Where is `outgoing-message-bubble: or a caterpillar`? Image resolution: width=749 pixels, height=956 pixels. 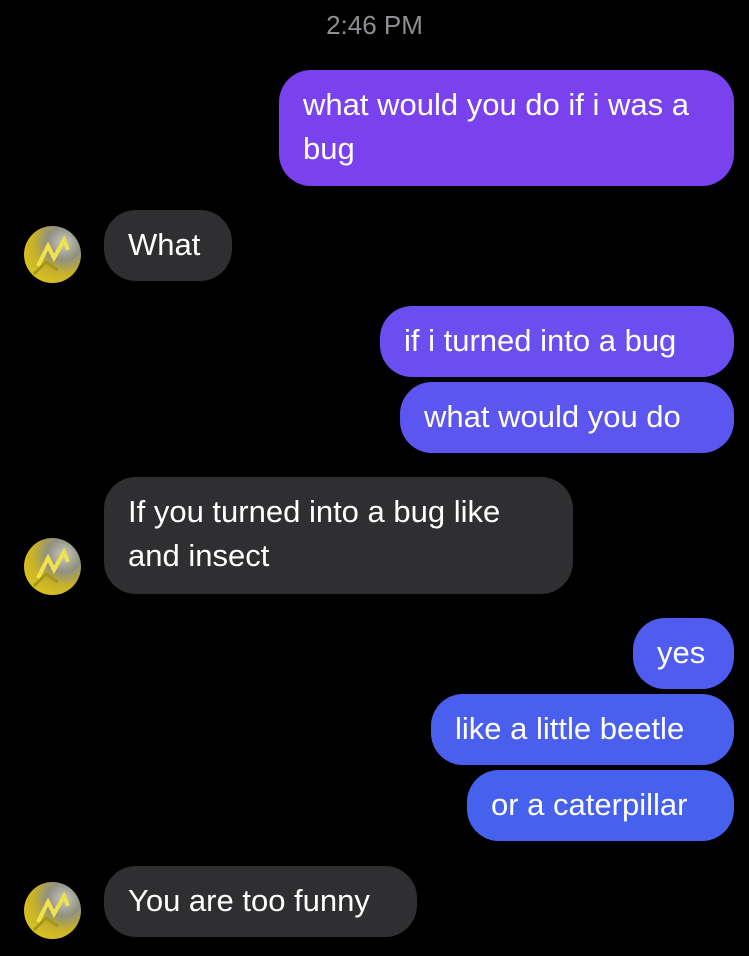
outgoing-message-bubble: or a caterpillar is located at coordinates (600, 805).